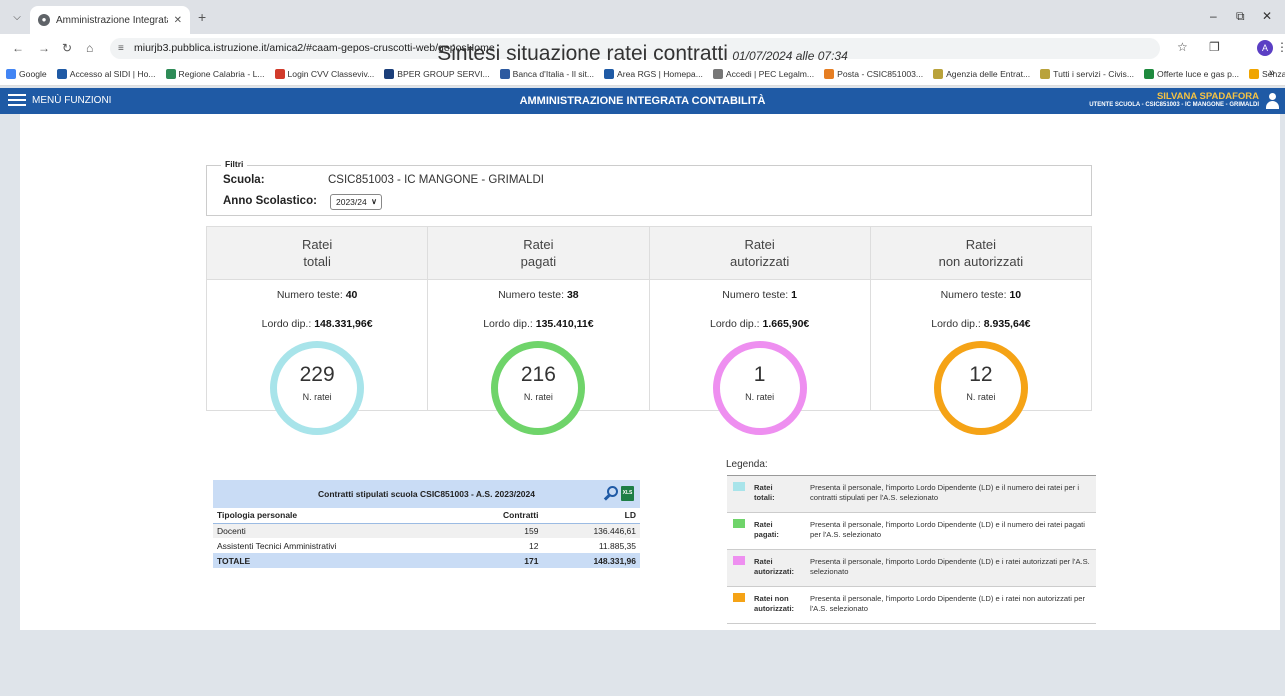 The height and width of the screenshot is (696, 1285). What do you see at coordinates (317, 374) in the screenshot?
I see `ratei-count: 229` at bounding box center [317, 374].